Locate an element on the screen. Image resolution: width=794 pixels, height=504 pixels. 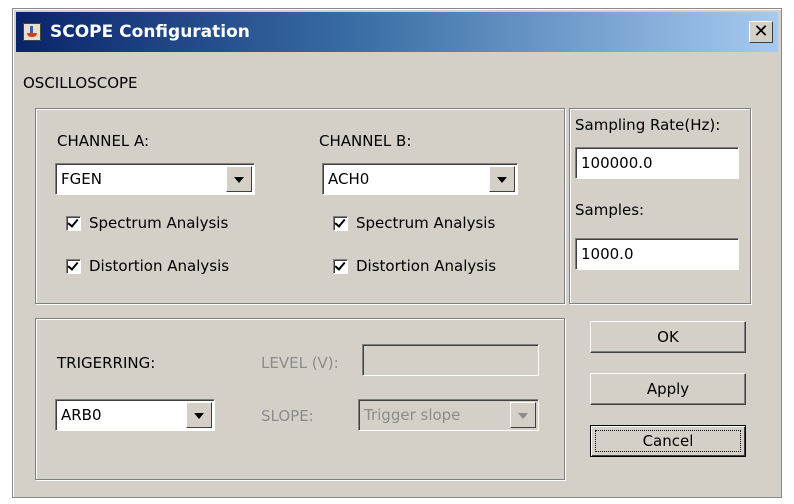
channel-a-select: FGEN is located at coordinates (155, 179).